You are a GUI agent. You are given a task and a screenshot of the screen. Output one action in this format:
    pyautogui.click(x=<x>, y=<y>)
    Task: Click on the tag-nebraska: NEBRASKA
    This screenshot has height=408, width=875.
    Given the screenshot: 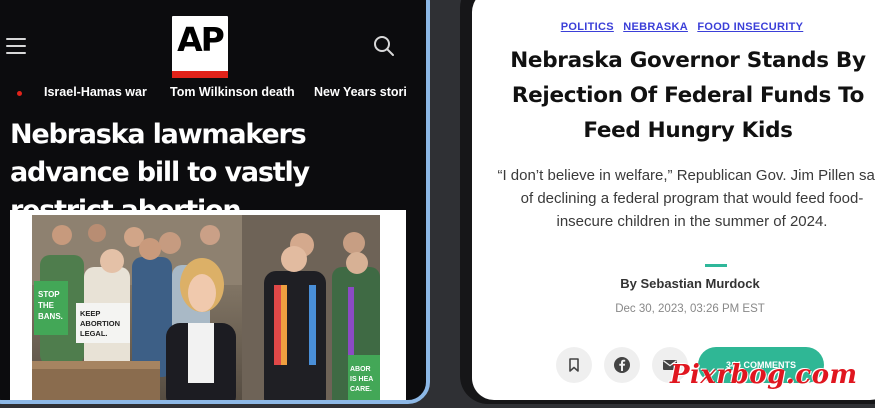 What is the action you would take?
    pyautogui.click(x=655, y=27)
    